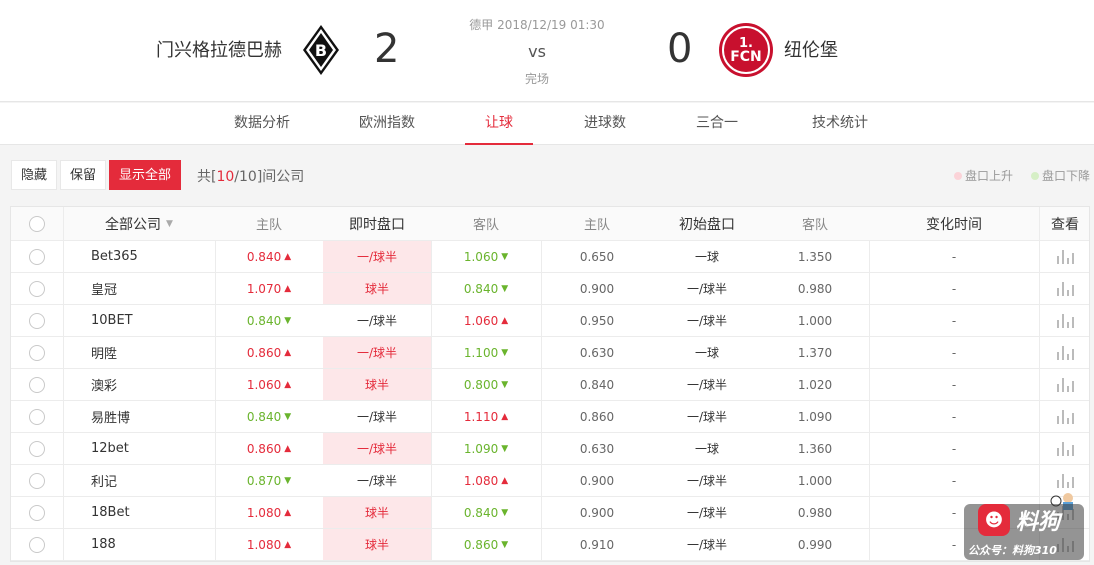  Describe the element at coordinates (139, 512) in the screenshot. I see `company-name: 18Bet` at that location.